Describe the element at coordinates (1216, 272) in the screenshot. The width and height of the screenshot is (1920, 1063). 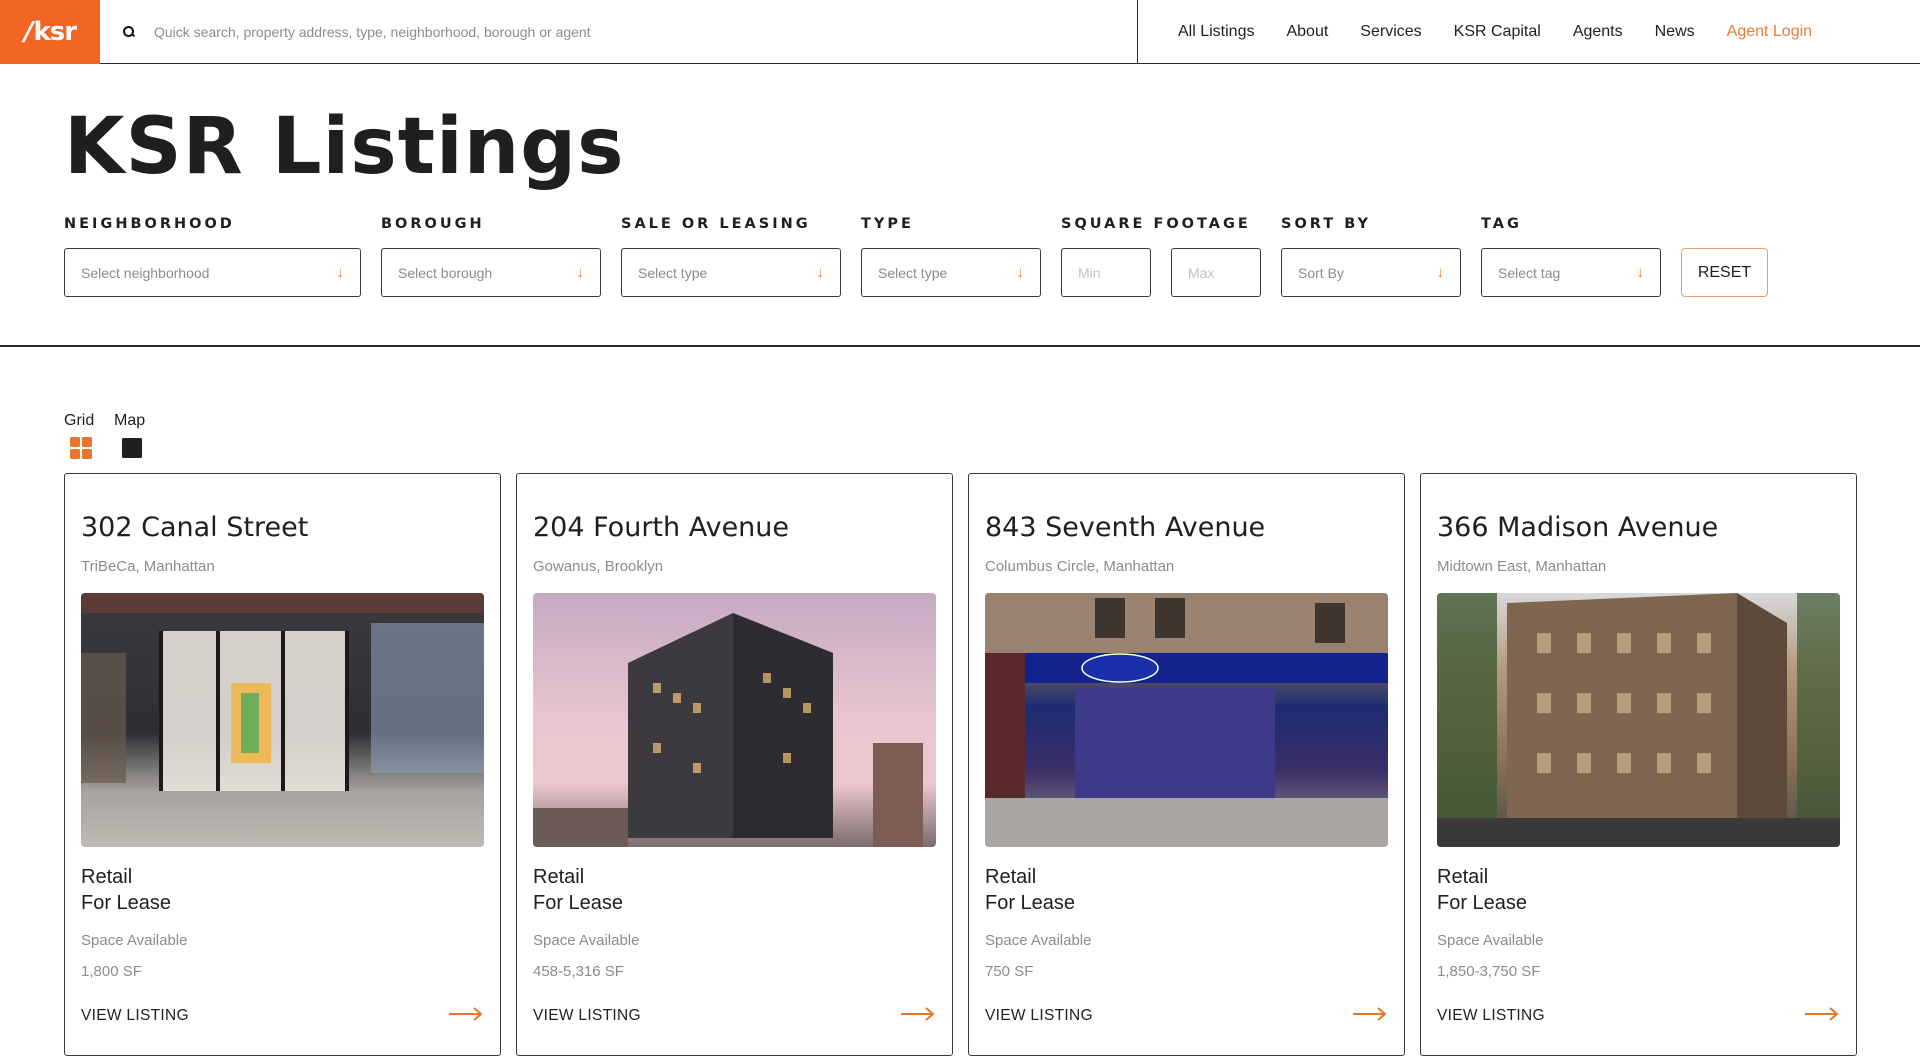
I see `sqft-max-input: Max` at that location.